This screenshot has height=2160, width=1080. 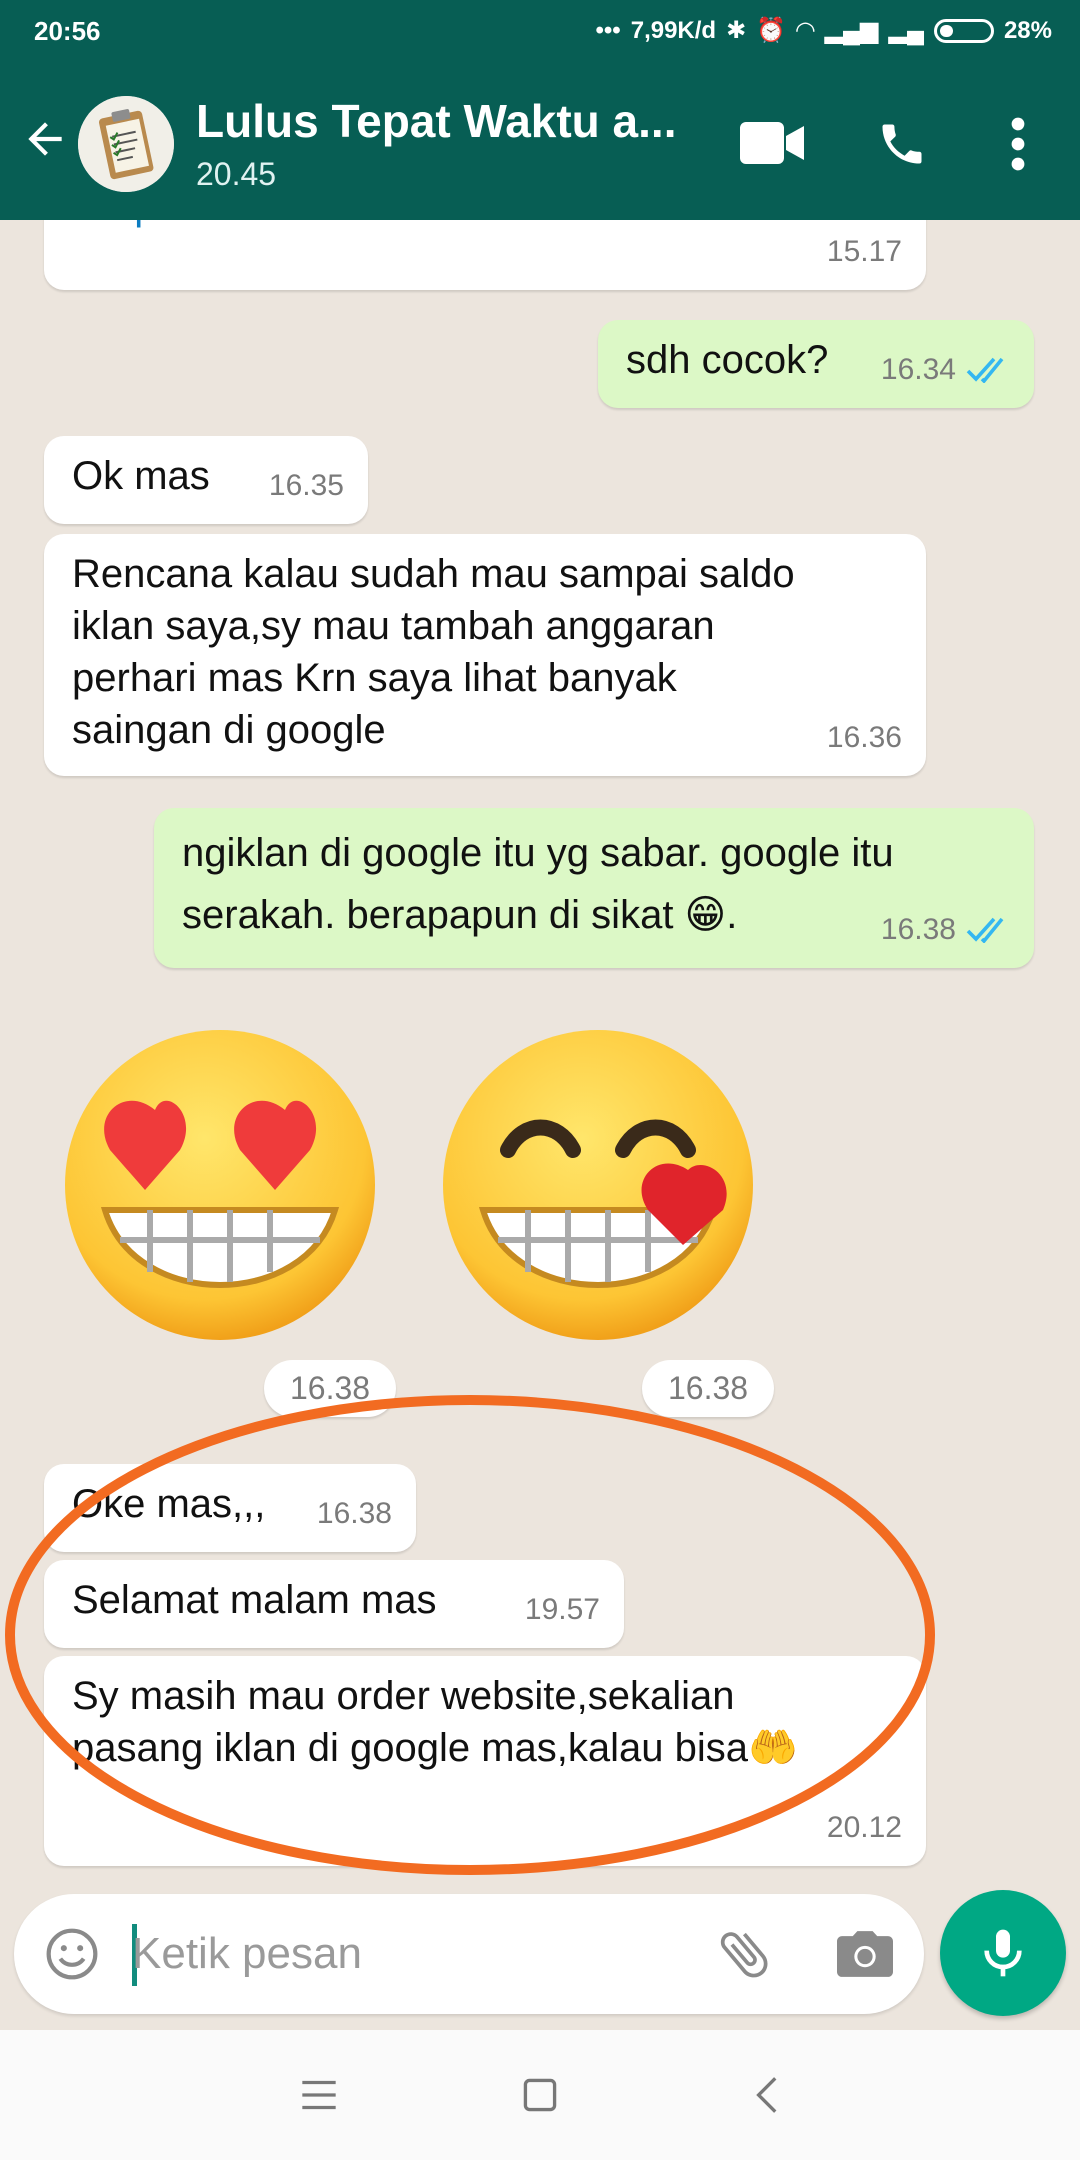 I want to click on microphone-icon, so click(x=1003, y=1953).